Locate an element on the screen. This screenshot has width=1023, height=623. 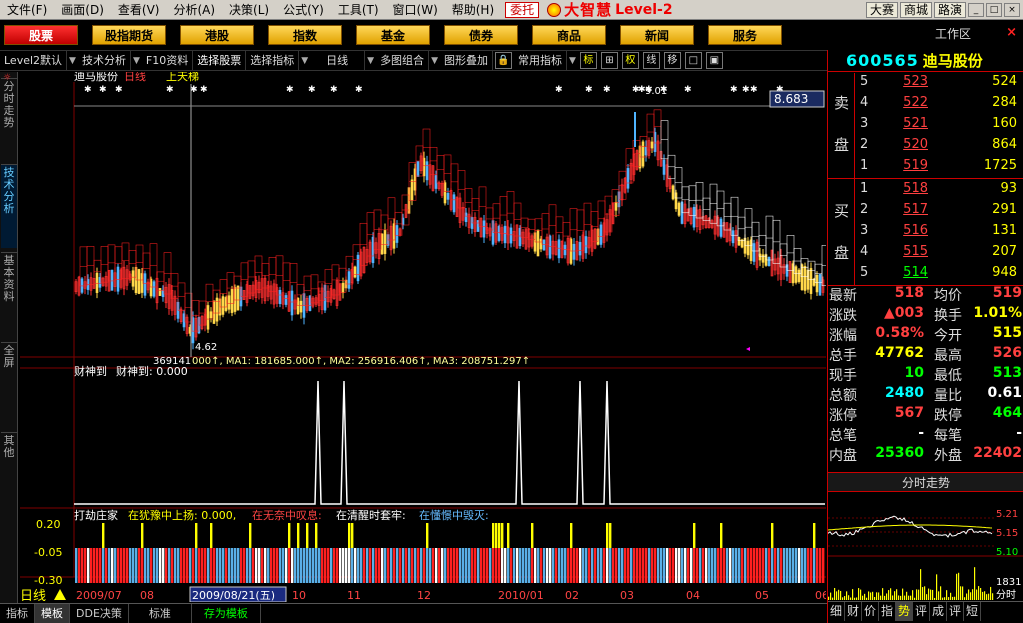
menu-analysis: 分析(A) is located at coordinates (194, 10).